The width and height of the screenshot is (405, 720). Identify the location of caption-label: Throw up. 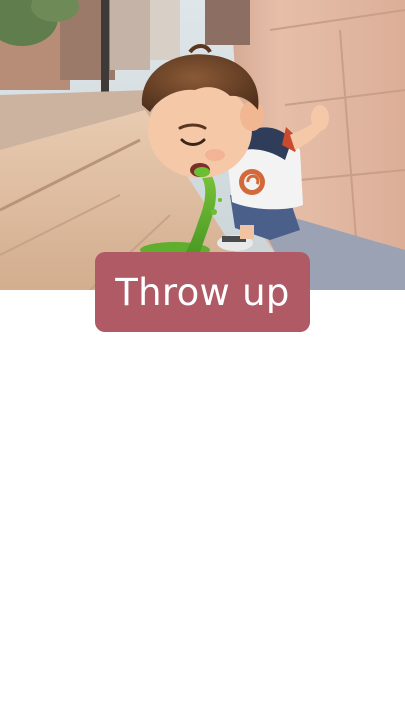
(202, 292).